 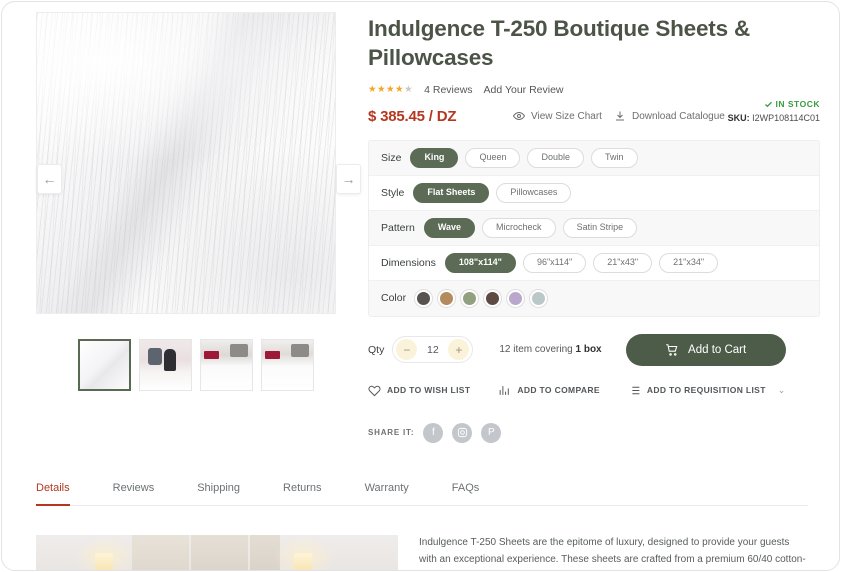 What do you see at coordinates (196, 365) in the screenshot?
I see `thumbnail-strip` at bounding box center [196, 365].